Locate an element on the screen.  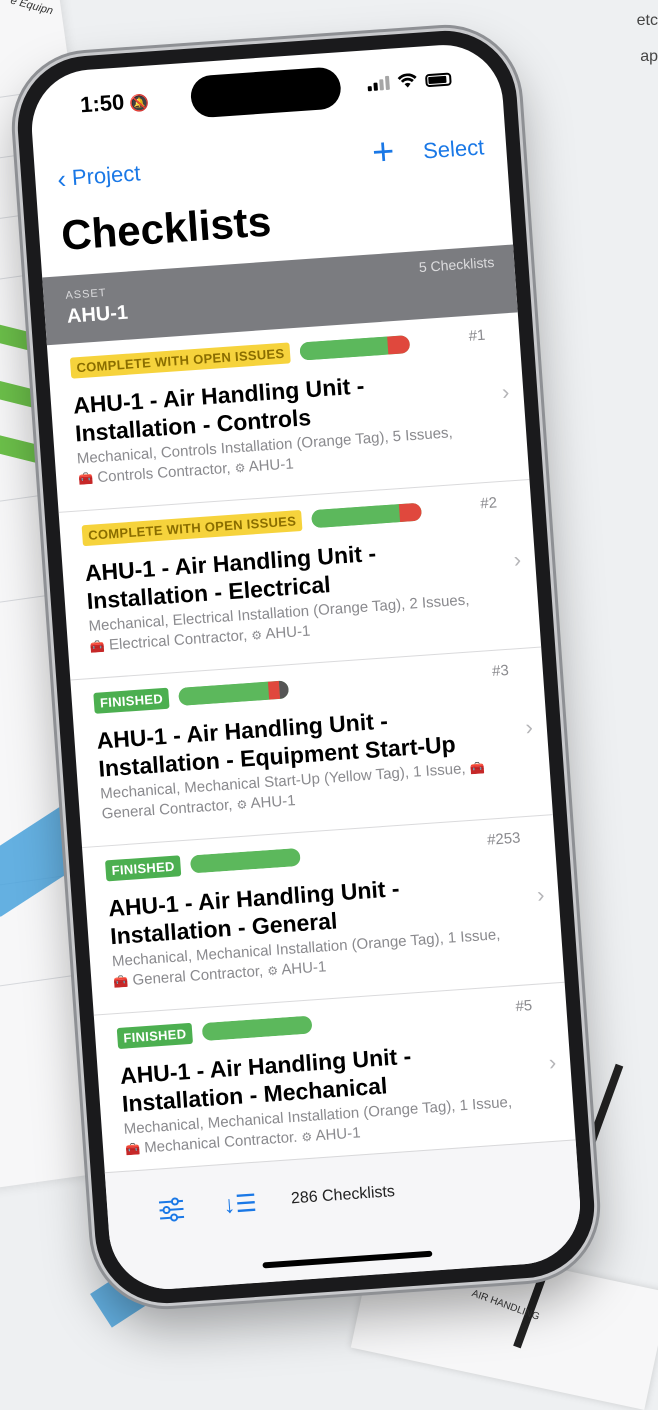
section-label: ASSET is located at coordinates (86, 294).